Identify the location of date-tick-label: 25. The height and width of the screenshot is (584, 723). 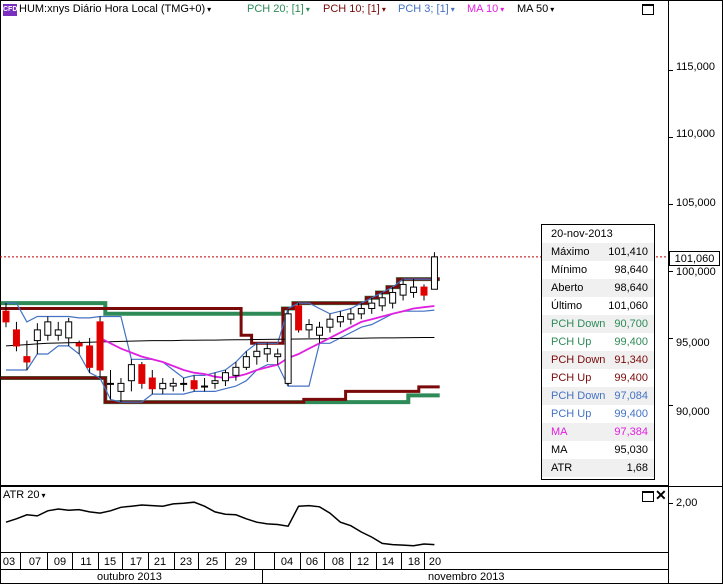
(212, 562).